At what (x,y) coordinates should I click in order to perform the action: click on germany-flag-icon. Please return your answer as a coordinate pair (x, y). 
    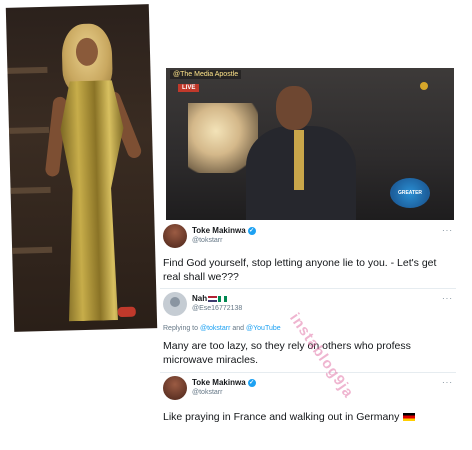
    Looking at the image, I should click on (409, 417).